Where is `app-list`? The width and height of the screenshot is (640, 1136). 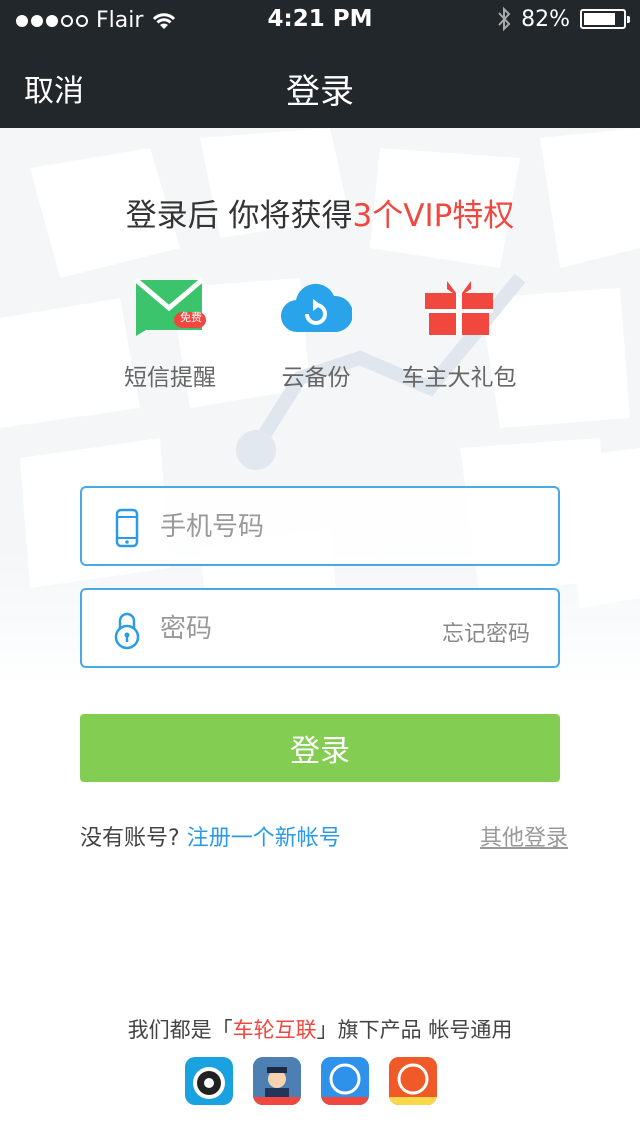
app-list is located at coordinates (311, 1081).